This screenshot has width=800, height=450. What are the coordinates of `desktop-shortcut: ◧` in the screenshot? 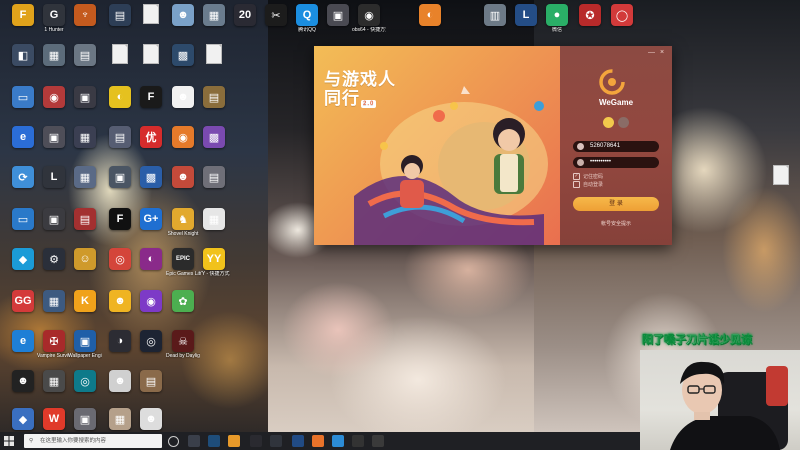 It's located at (23, 55).